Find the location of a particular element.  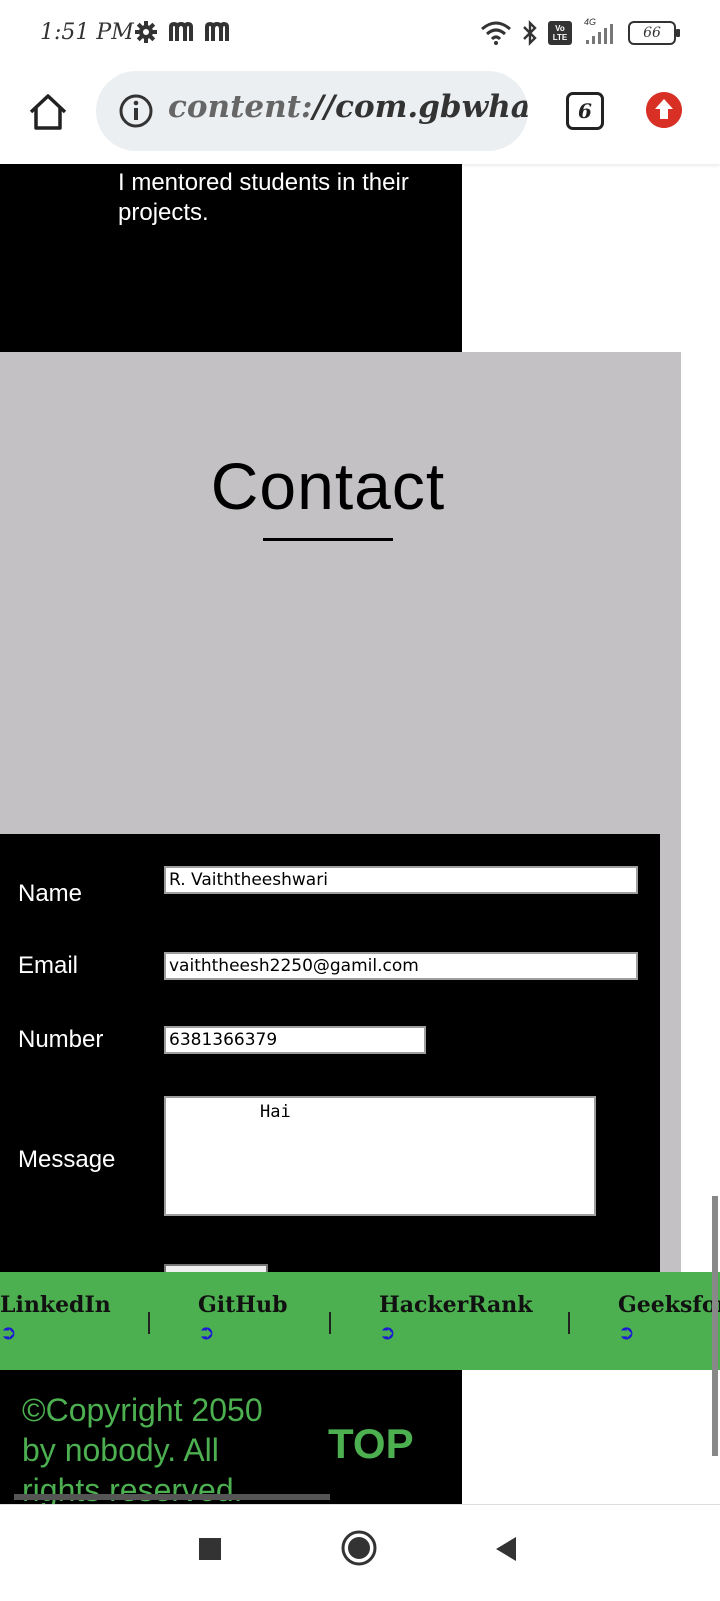

email-field: vaiththeesh2250@gamil.com is located at coordinates (401, 966).